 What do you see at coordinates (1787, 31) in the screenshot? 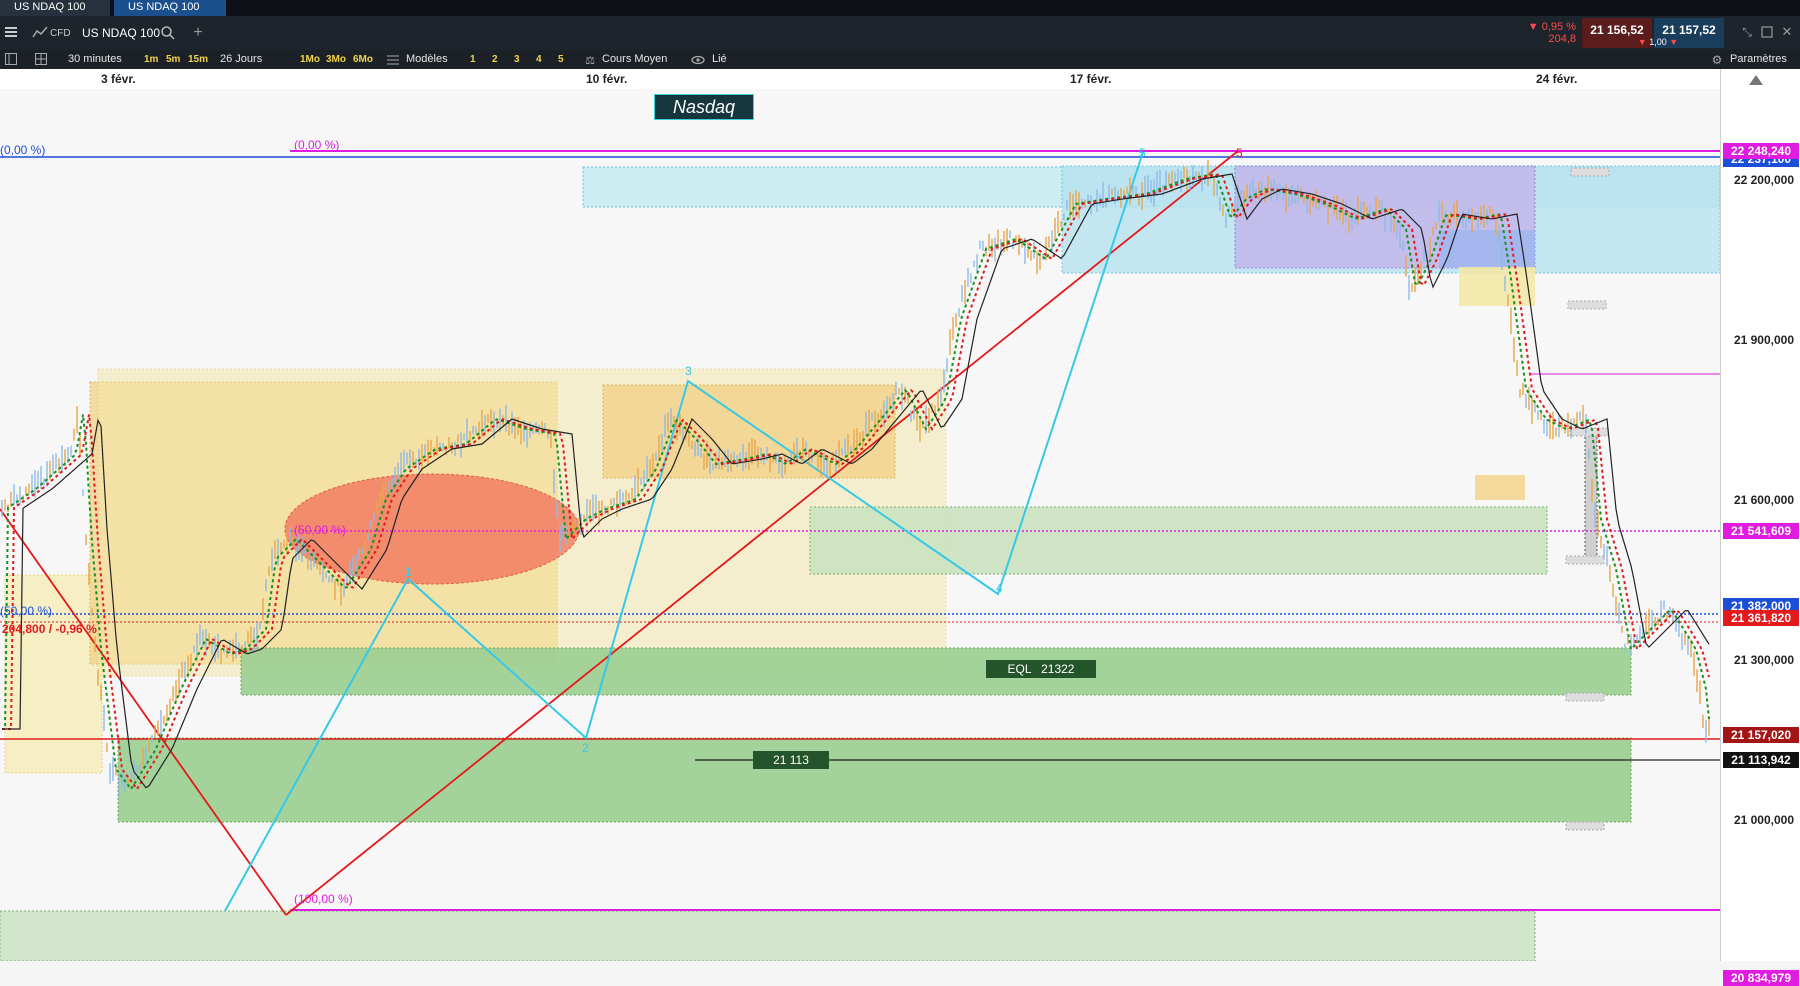
I see `close-icon: ✕` at bounding box center [1787, 31].